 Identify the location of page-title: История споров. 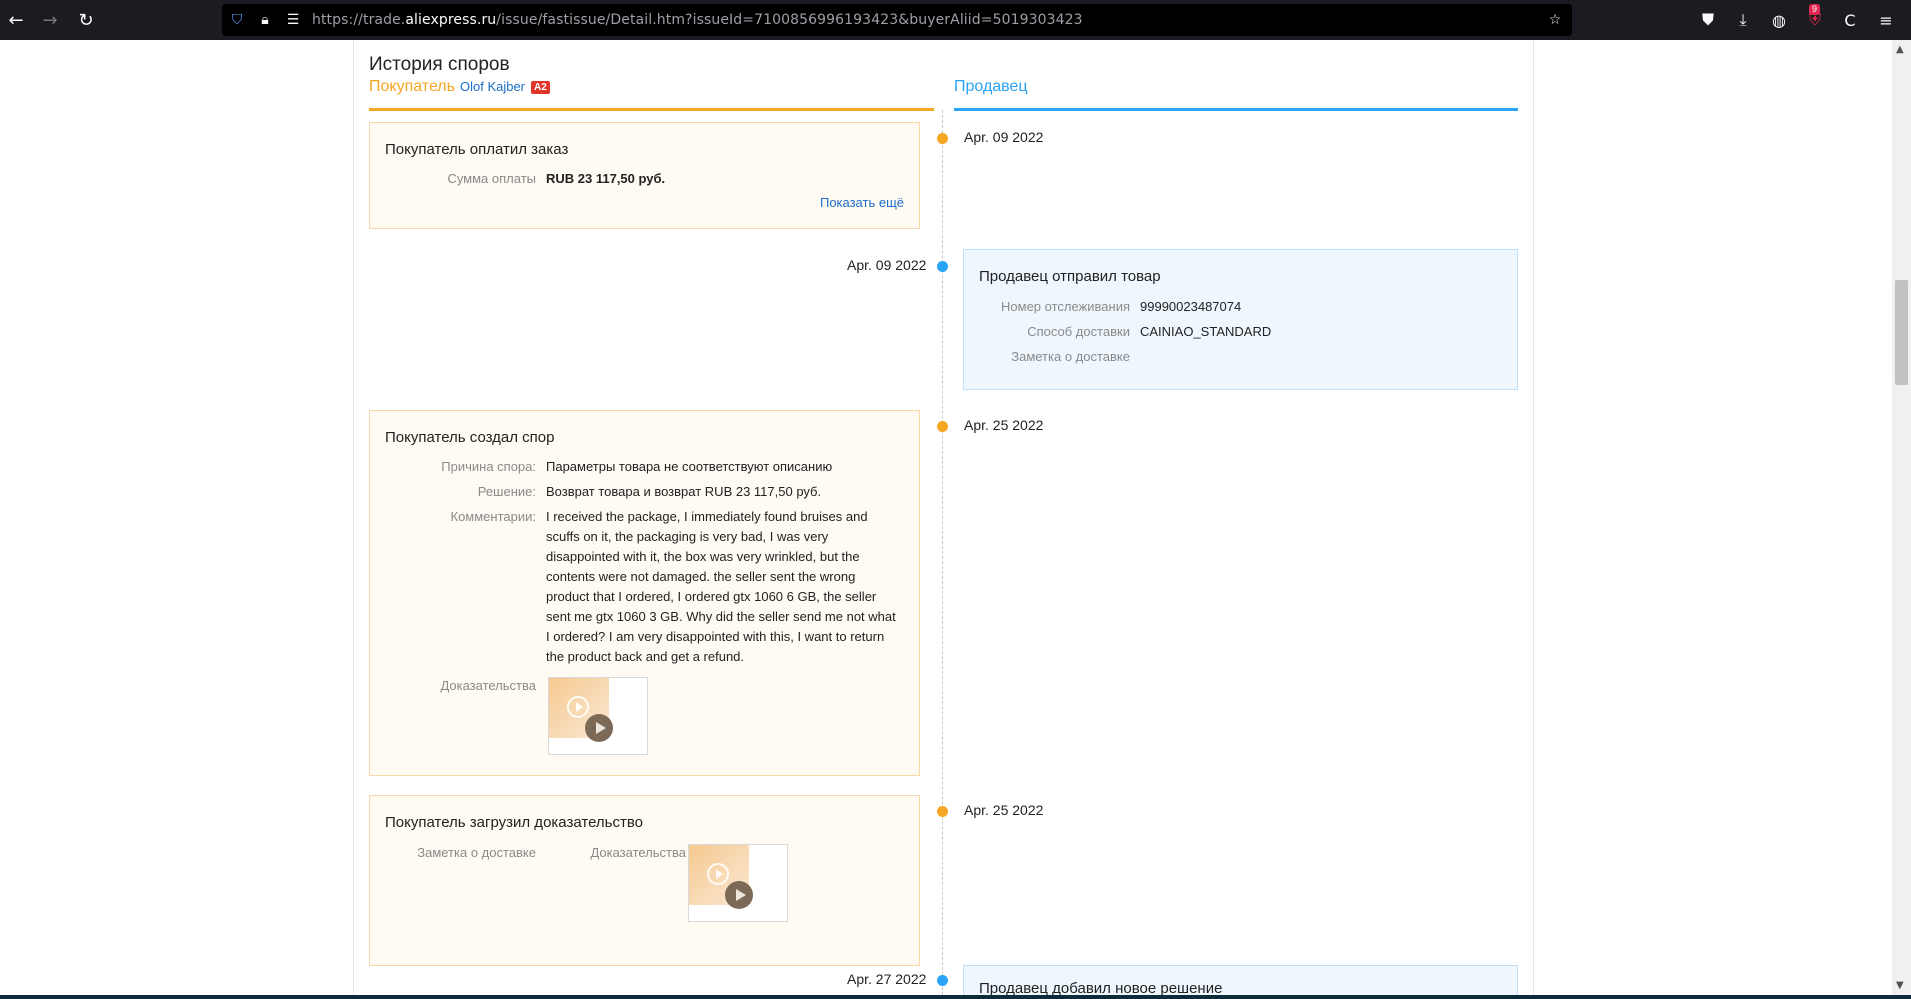
(439, 64).